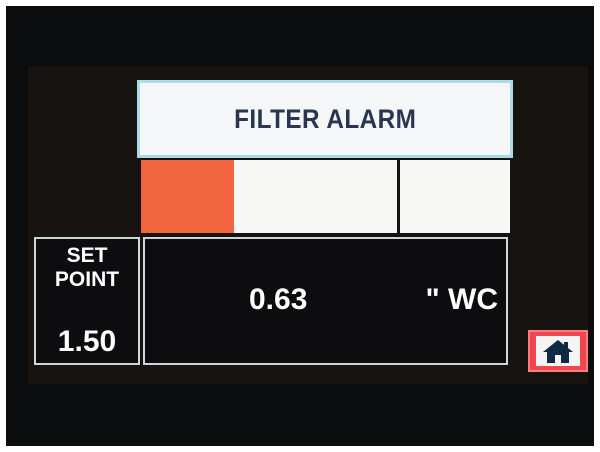  I want to click on pressure-value: 0.63, so click(278, 299).